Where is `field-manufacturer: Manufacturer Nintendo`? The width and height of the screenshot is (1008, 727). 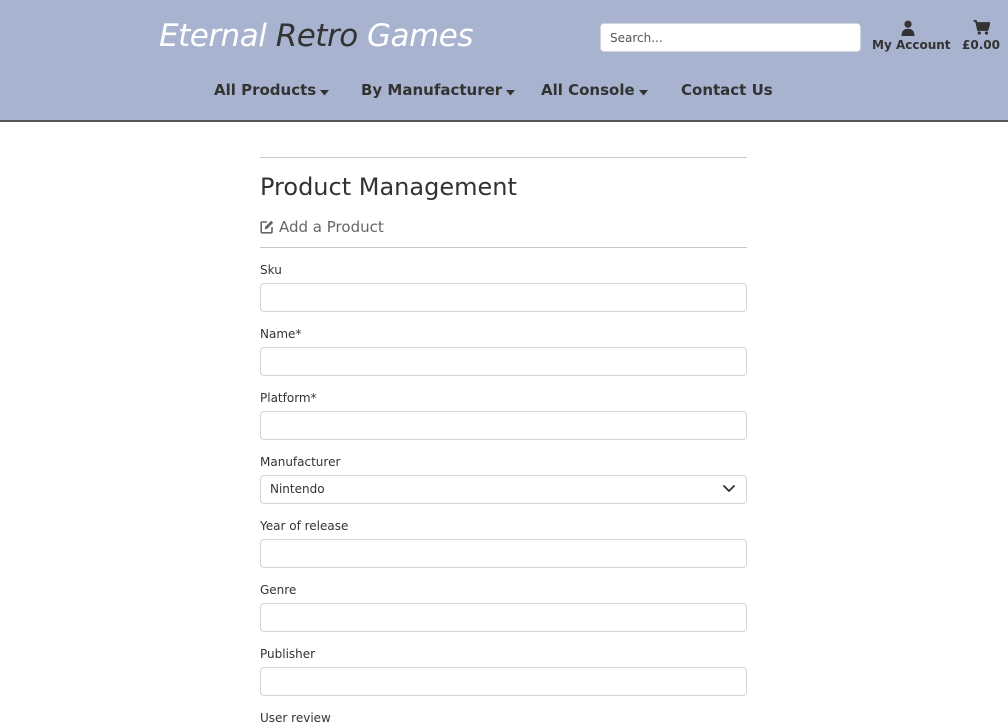
field-manufacturer: Manufacturer Nintendo is located at coordinates (503, 479).